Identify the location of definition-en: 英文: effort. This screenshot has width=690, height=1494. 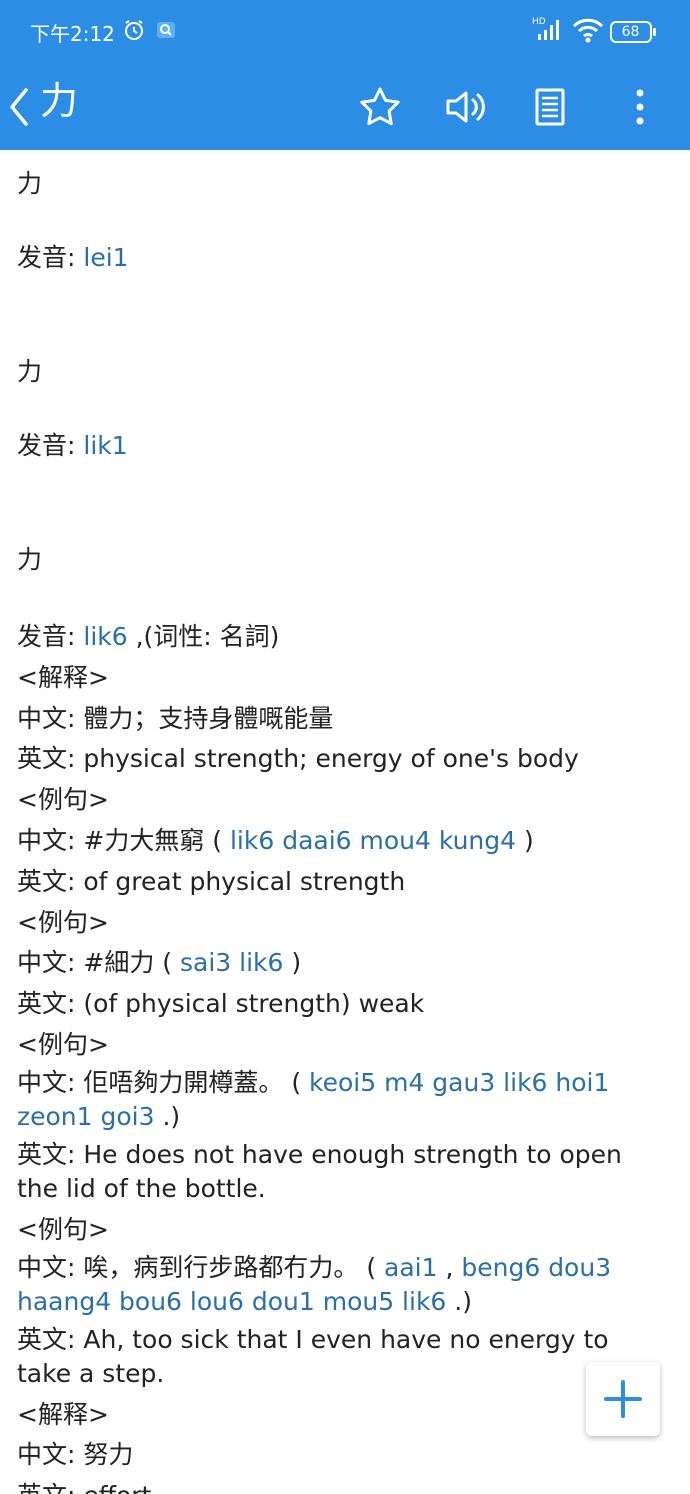
(342, 1485).